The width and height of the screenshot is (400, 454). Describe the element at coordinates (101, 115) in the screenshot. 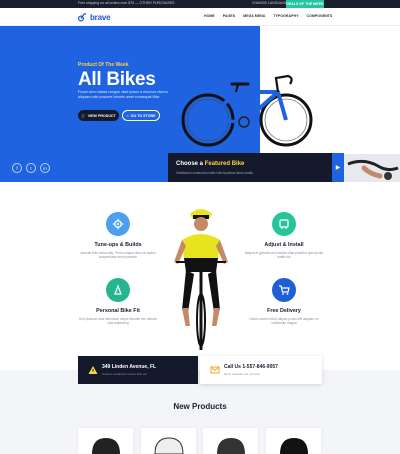

I see `view-product-label: VIEW PRODUCT` at that location.